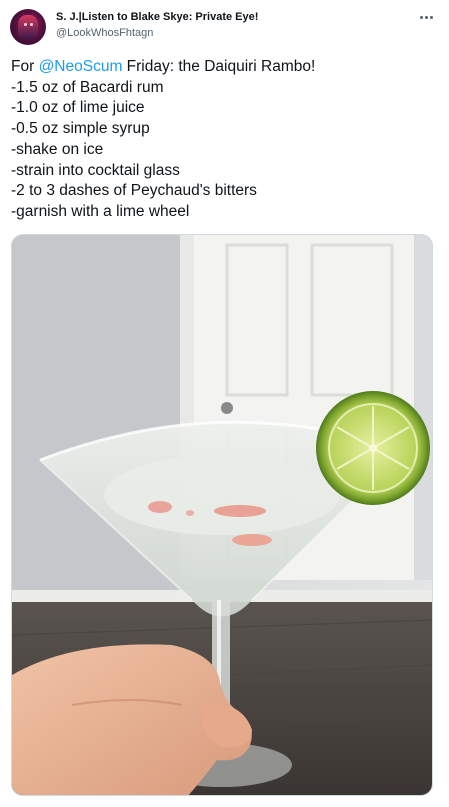 Image resolution: width=449 pixels, height=807 pixels. I want to click on recipe-line: -1.5 oz of Bacardi rum, so click(87, 87).